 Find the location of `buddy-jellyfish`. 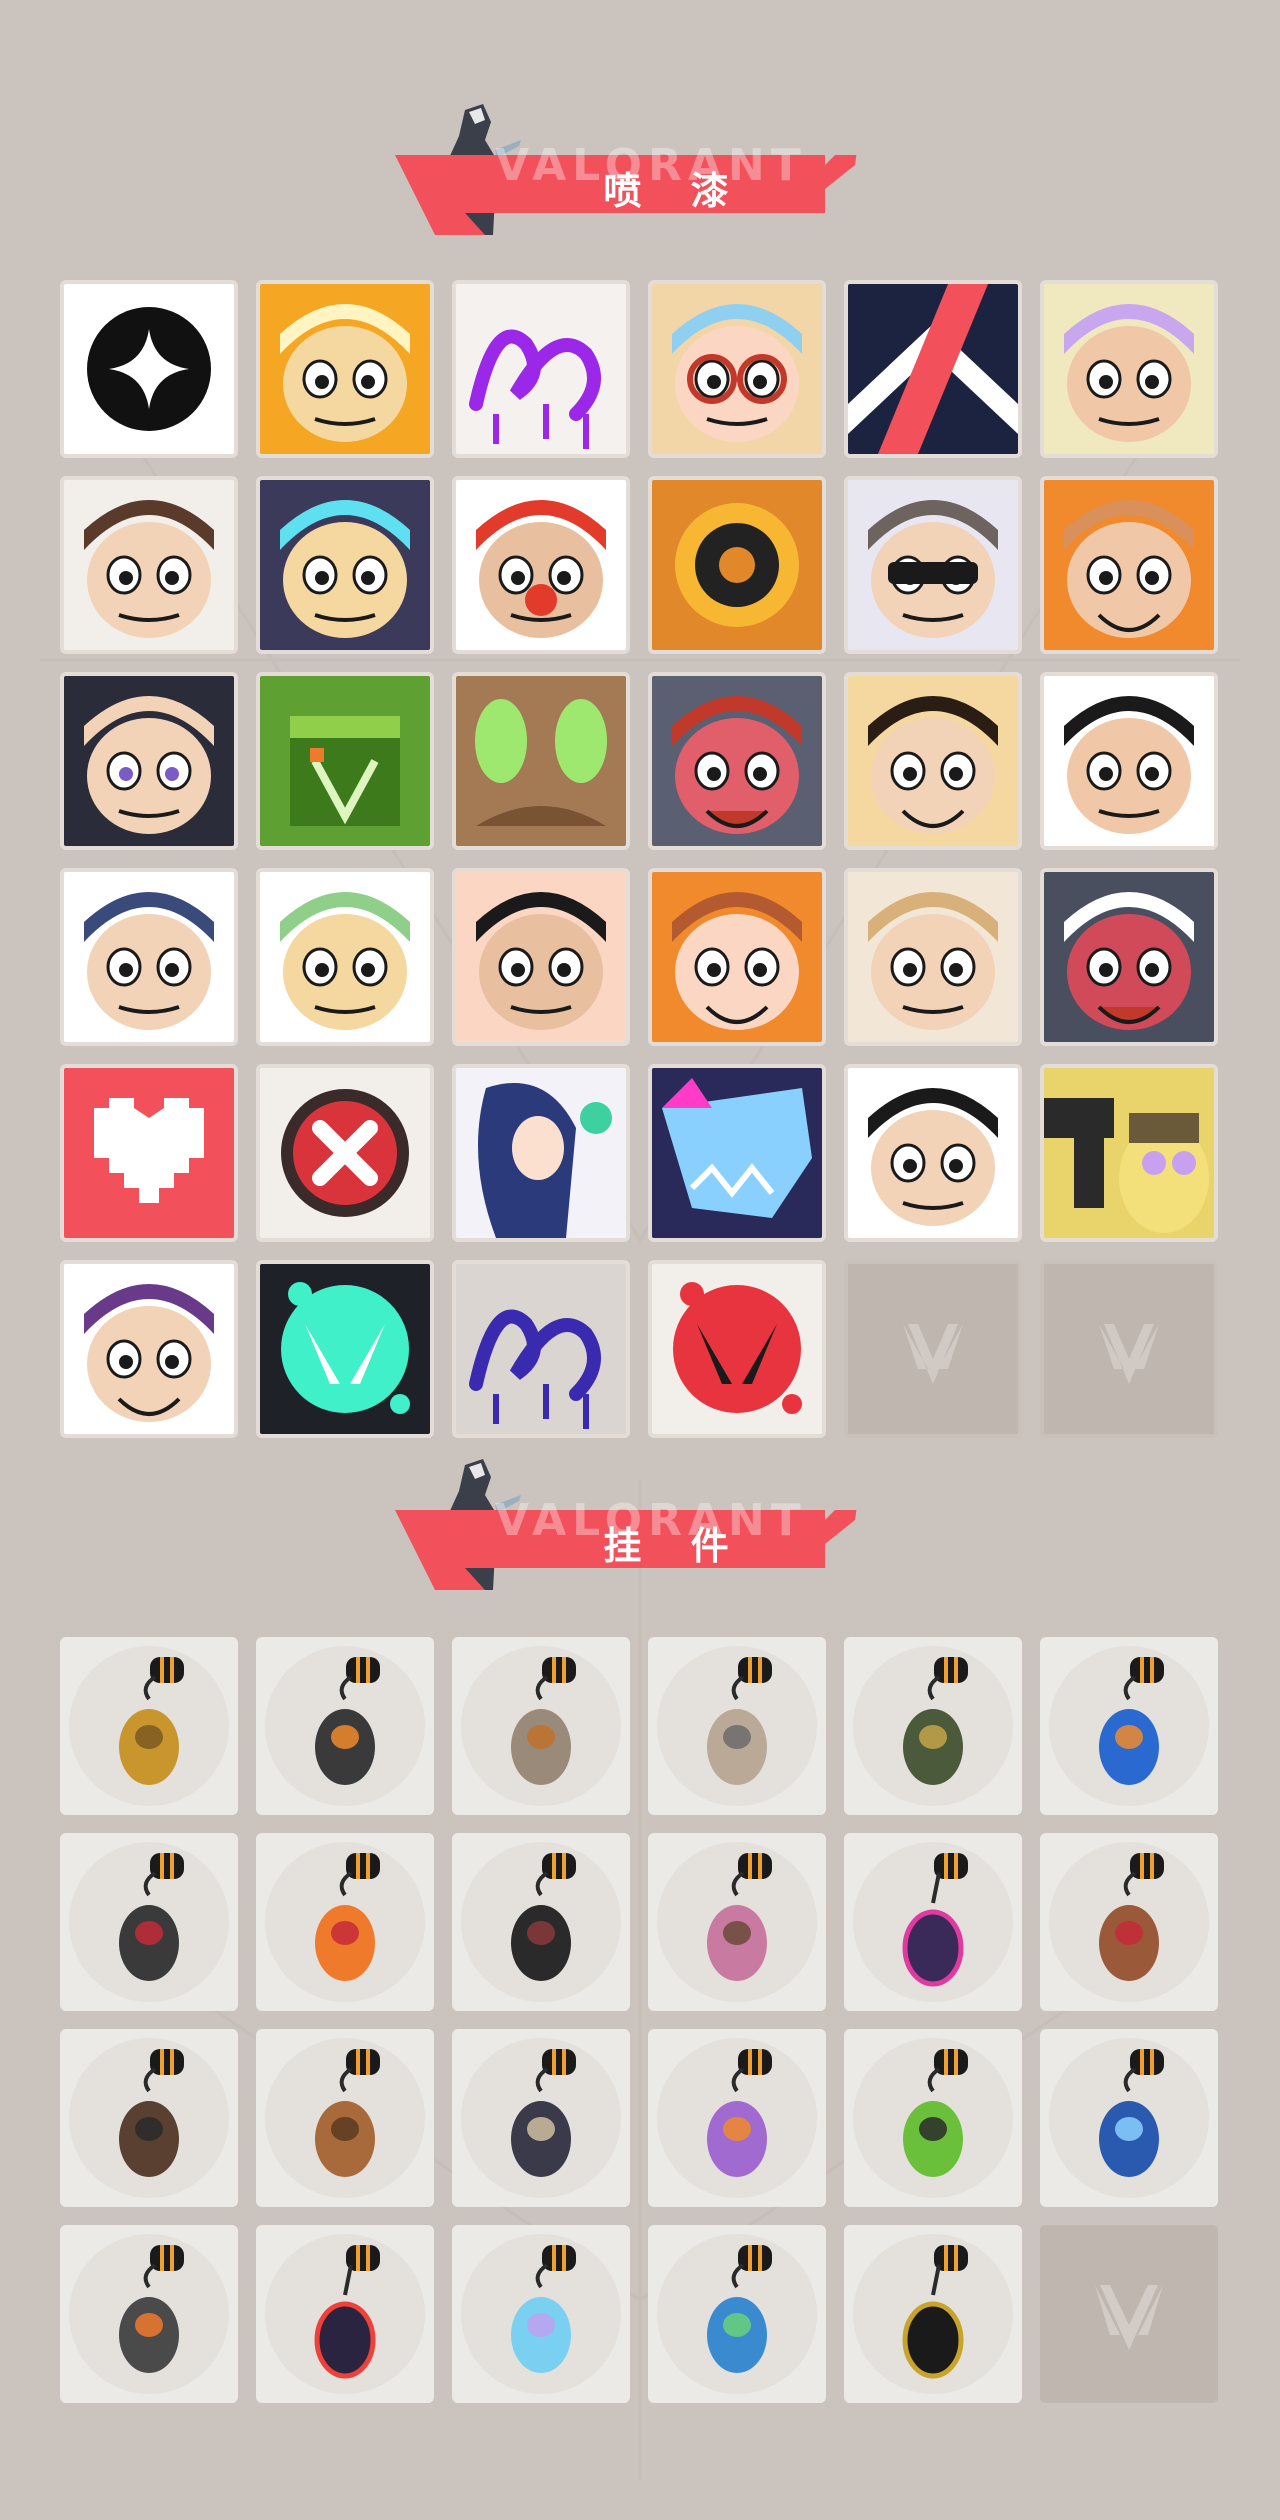

buddy-jellyfish is located at coordinates (541, 2314).